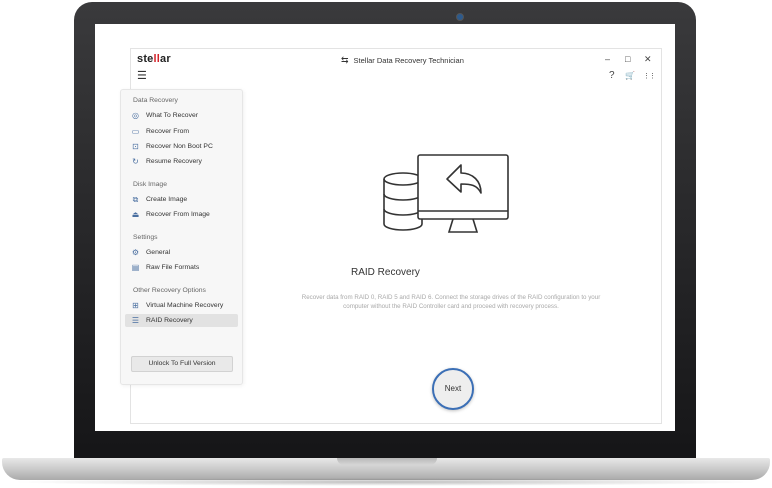 The height and width of the screenshot is (488, 772). What do you see at coordinates (607, 59) in the screenshot?
I see `minimize-button: –` at bounding box center [607, 59].